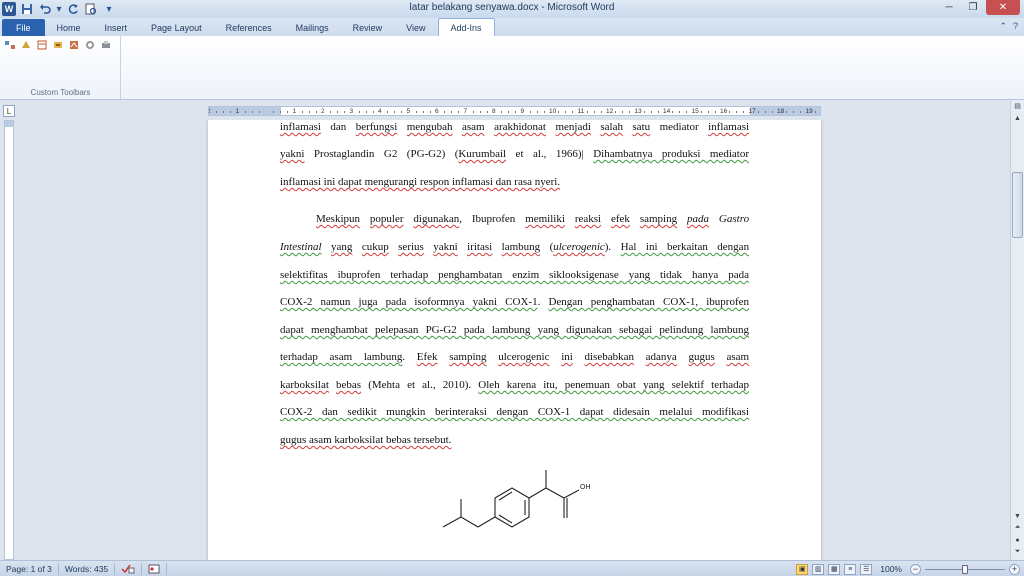 This screenshot has height=576, width=1024. What do you see at coordinates (1017, 205) in the screenshot?
I see `scroll-thumb` at bounding box center [1017, 205].